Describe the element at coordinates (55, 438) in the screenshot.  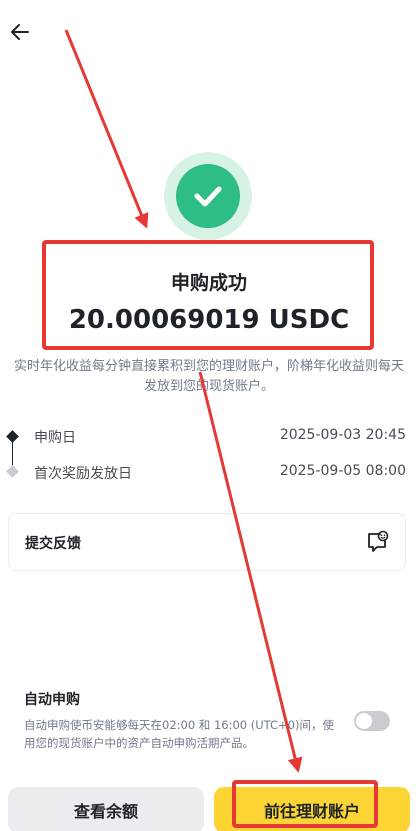
I see `timeline-label-subscription: 申购日` at that location.